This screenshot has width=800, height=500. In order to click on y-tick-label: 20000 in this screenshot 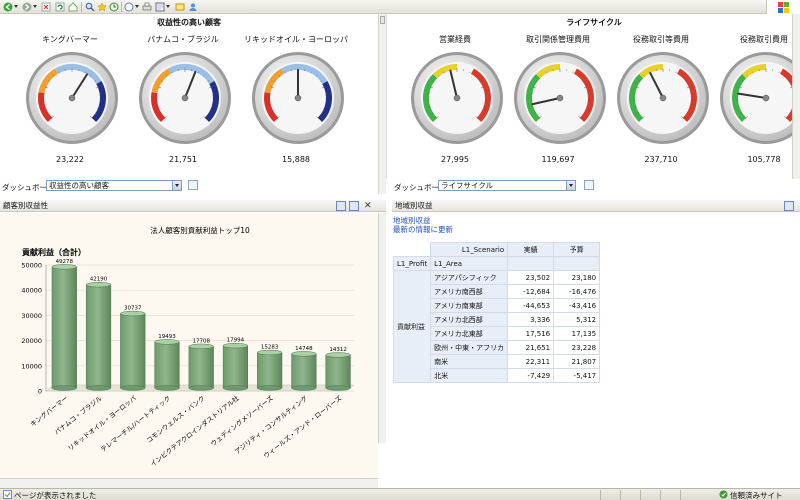, I will do `click(31, 341)`.